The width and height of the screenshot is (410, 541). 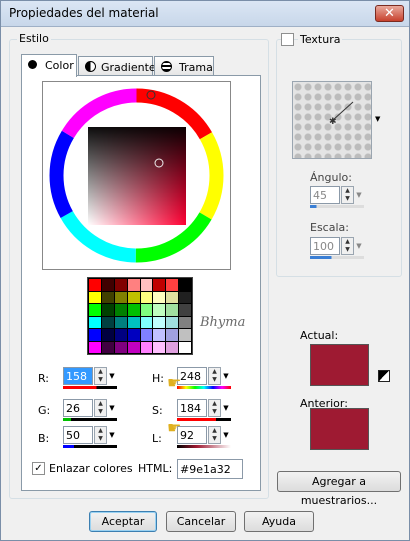 What do you see at coordinates (226, 408) in the screenshot?
I see `s-dropdown-icon: ▼` at bounding box center [226, 408].